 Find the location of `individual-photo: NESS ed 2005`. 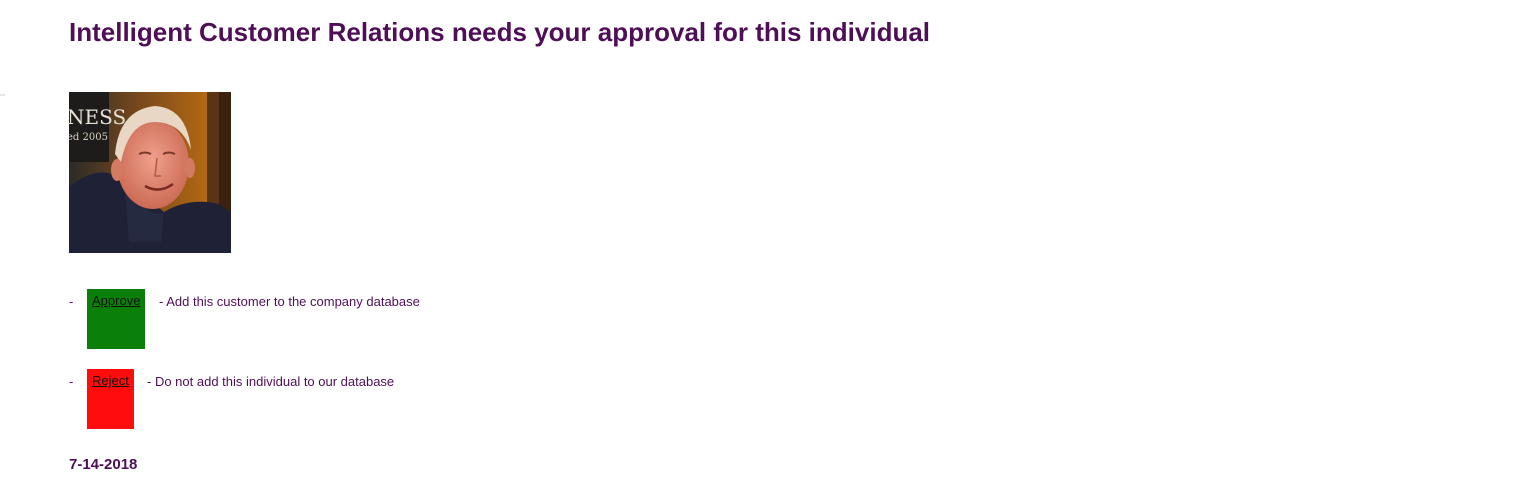

individual-photo: NESS ed 2005 is located at coordinates (150, 172).